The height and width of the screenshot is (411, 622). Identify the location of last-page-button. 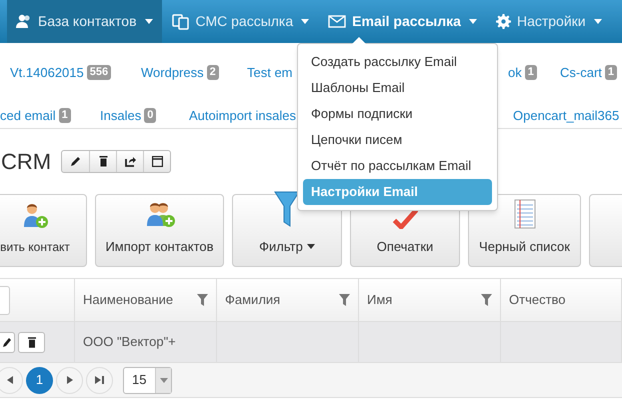
(99, 380).